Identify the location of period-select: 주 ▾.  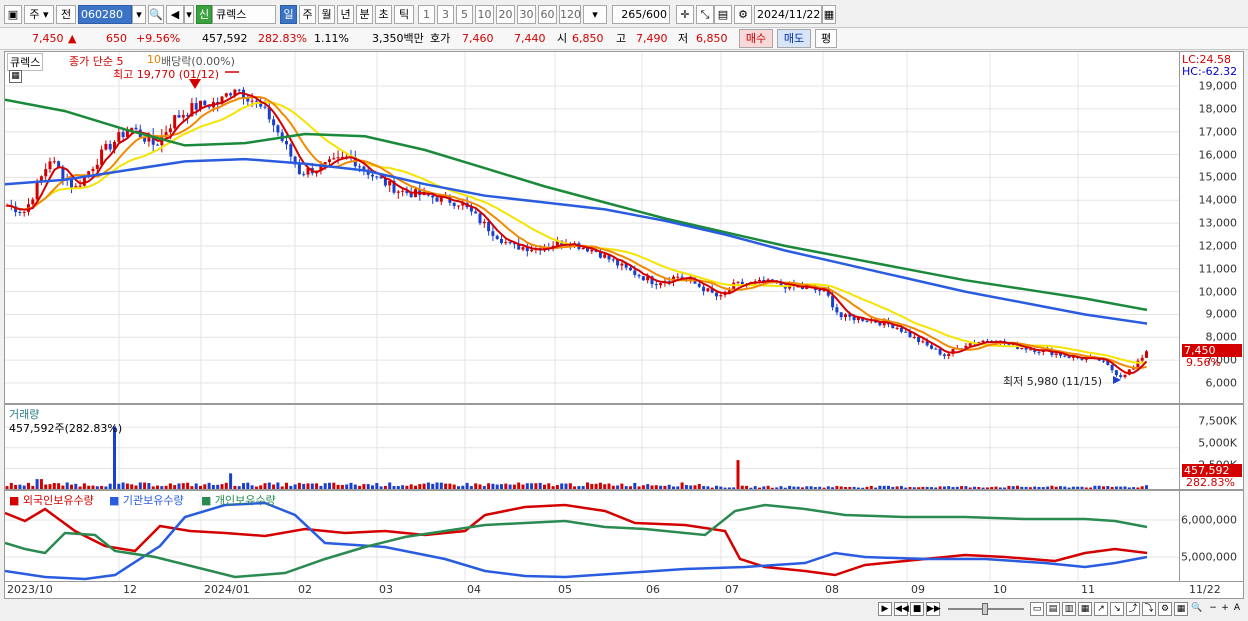
(39, 14).